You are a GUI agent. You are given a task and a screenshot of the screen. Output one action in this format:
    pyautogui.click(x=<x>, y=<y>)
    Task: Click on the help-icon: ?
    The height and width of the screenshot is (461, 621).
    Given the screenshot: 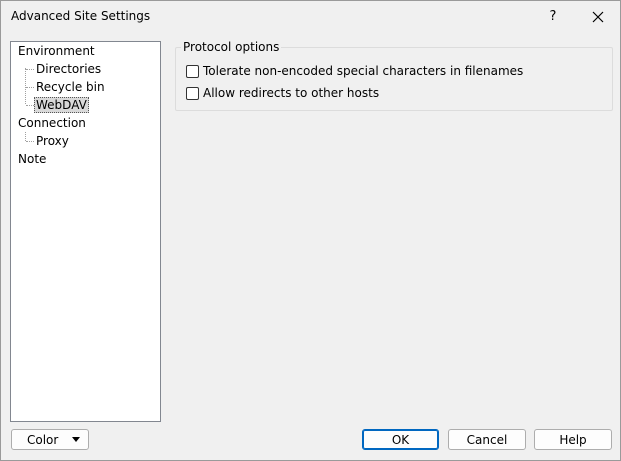 What is the action you would take?
    pyautogui.click(x=553, y=16)
    